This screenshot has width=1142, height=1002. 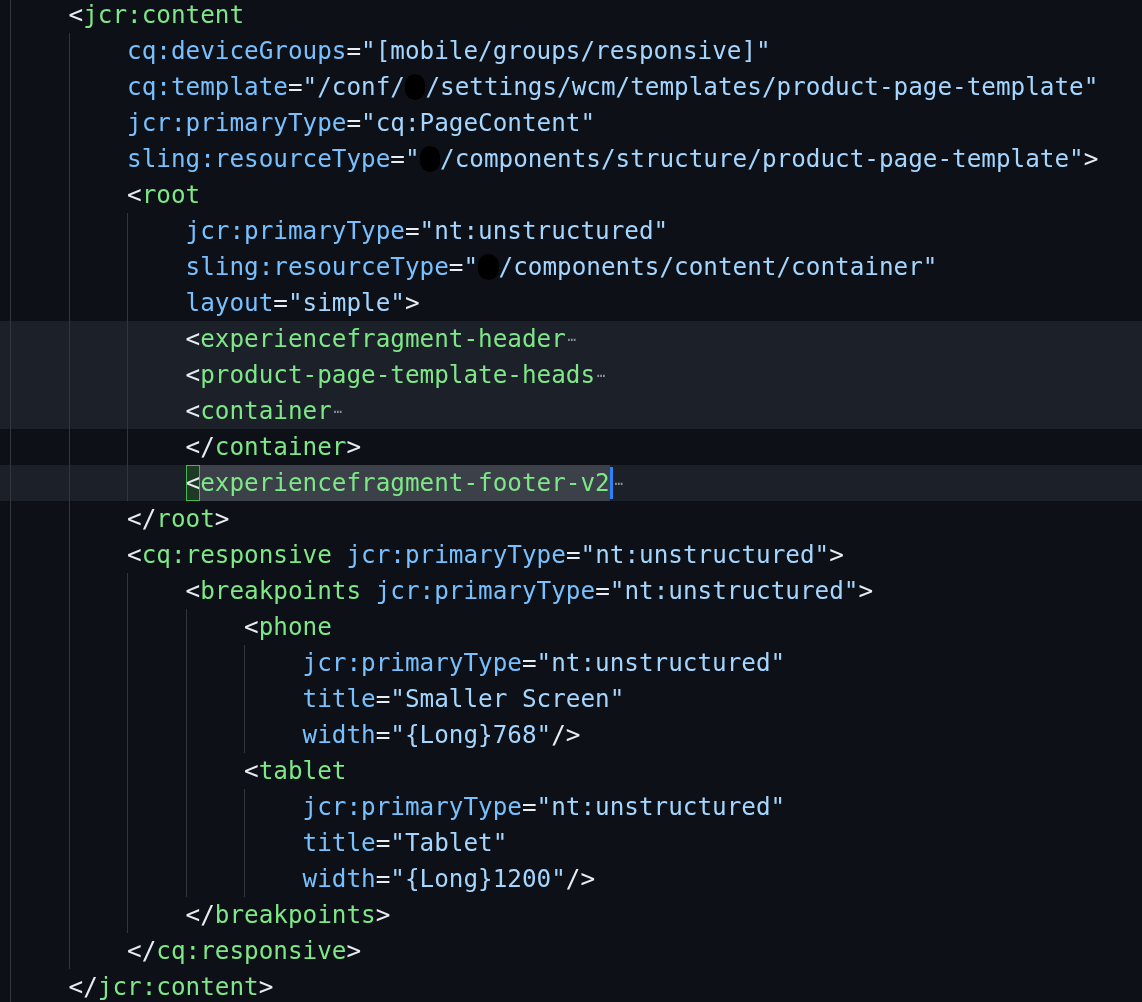 What do you see at coordinates (507, 698) in the screenshot?
I see `attribute-value: "Smaller Screen"` at bounding box center [507, 698].